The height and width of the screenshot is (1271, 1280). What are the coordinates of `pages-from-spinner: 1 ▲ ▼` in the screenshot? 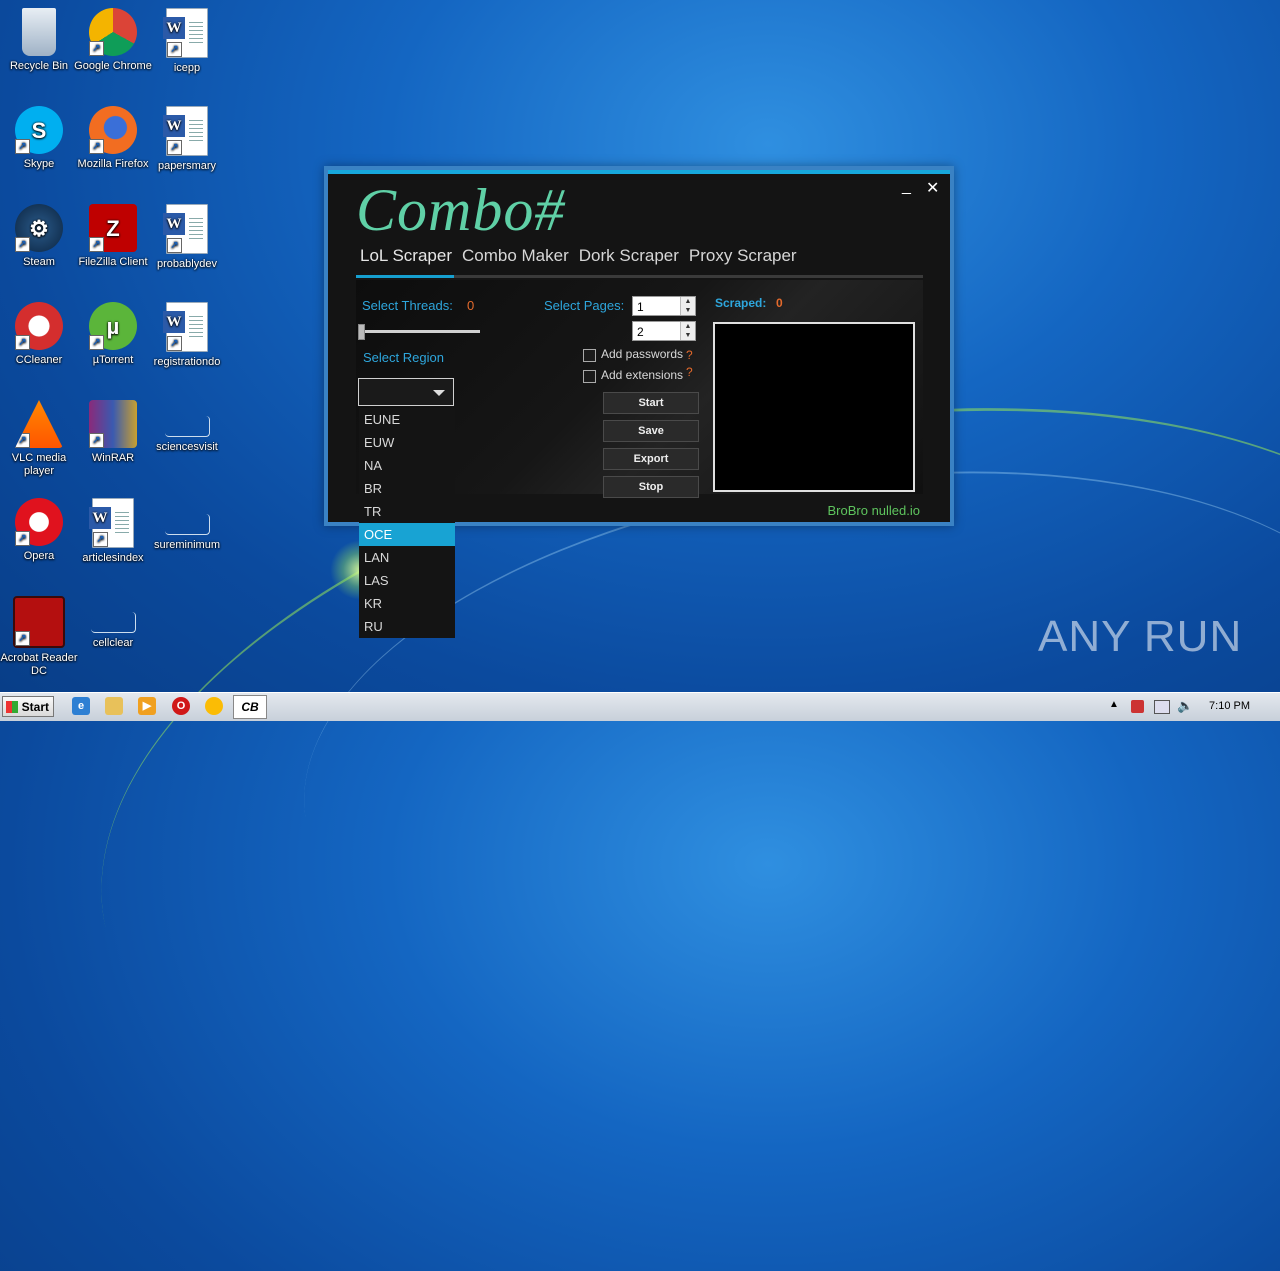 It's located at (664, 306).